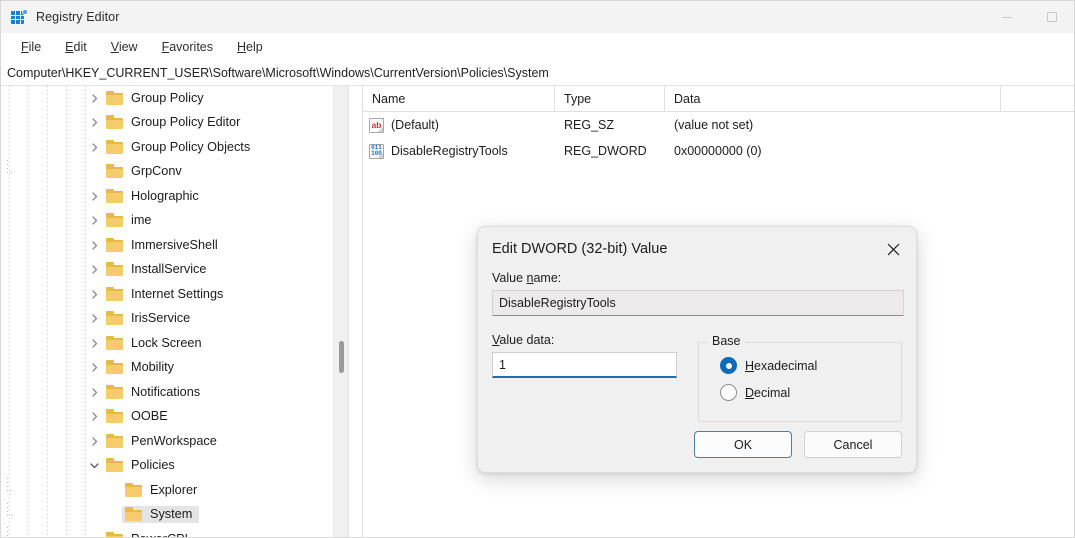 Image resolution: width=1075 pixels, height=538 pixels. I want to click on tree-item-group-policy-objects: Group Policy Objects, so click(174, 147).